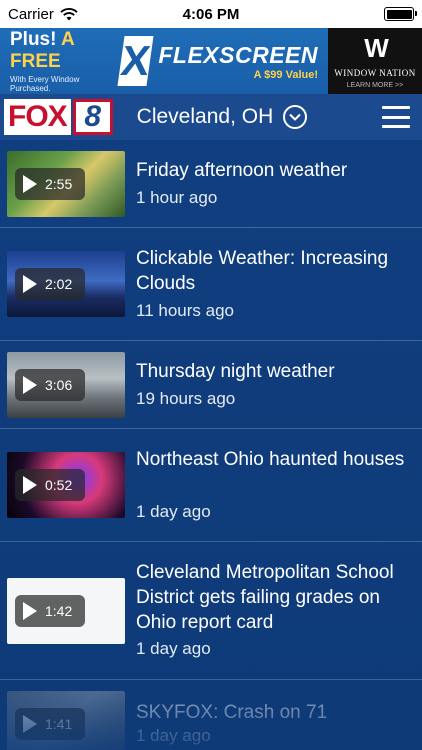  I want to click on battery-fill, so click(399, 14).